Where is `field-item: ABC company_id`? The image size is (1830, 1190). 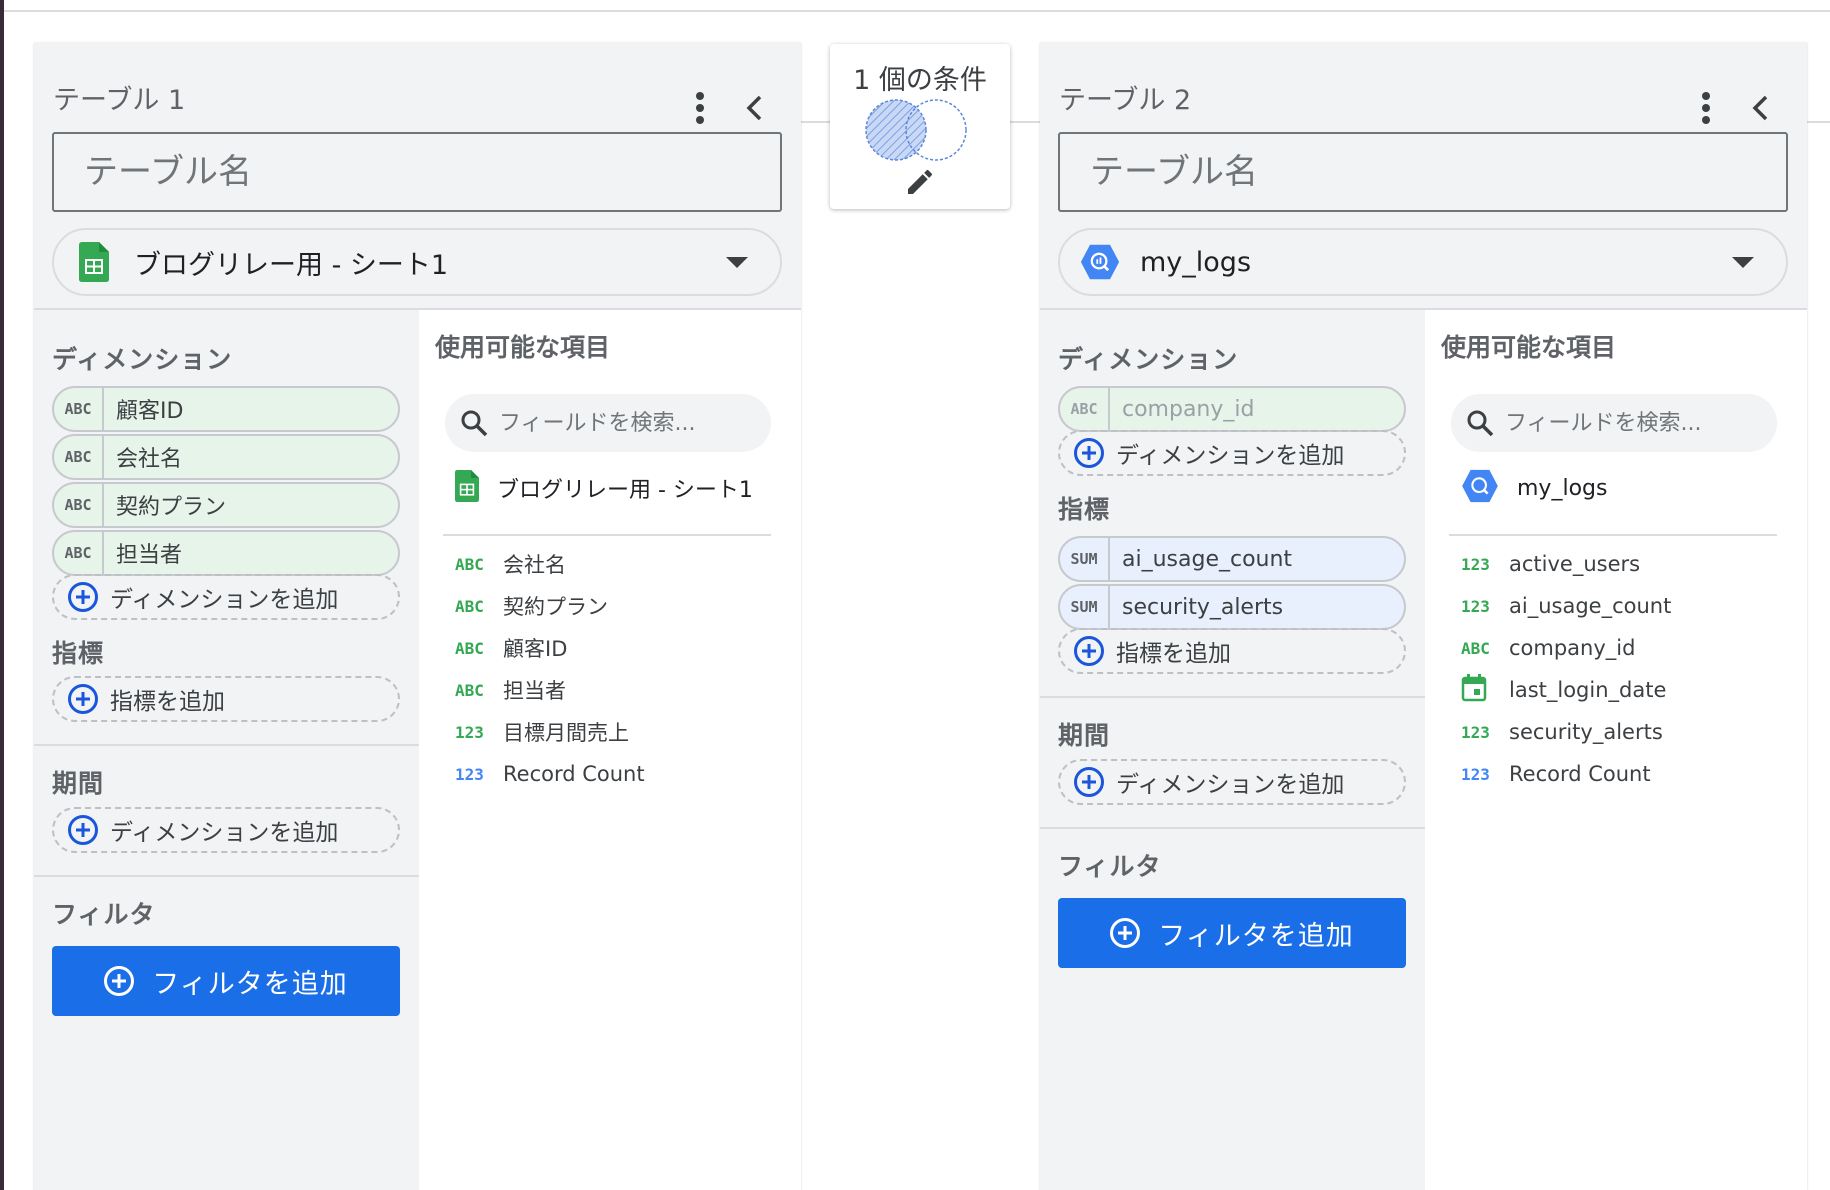
field-item: ABC company_id is located at coordinates (1548, 648).